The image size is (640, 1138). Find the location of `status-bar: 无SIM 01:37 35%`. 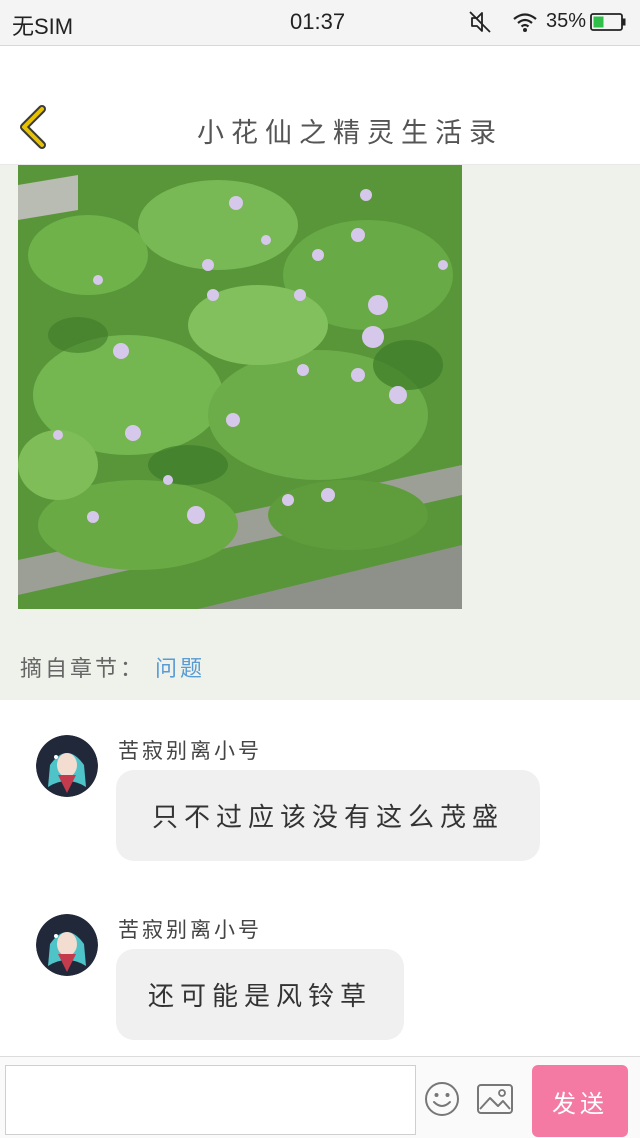

status-bar: 无SIM 01:37 35% is located at coordinates (320, 23).